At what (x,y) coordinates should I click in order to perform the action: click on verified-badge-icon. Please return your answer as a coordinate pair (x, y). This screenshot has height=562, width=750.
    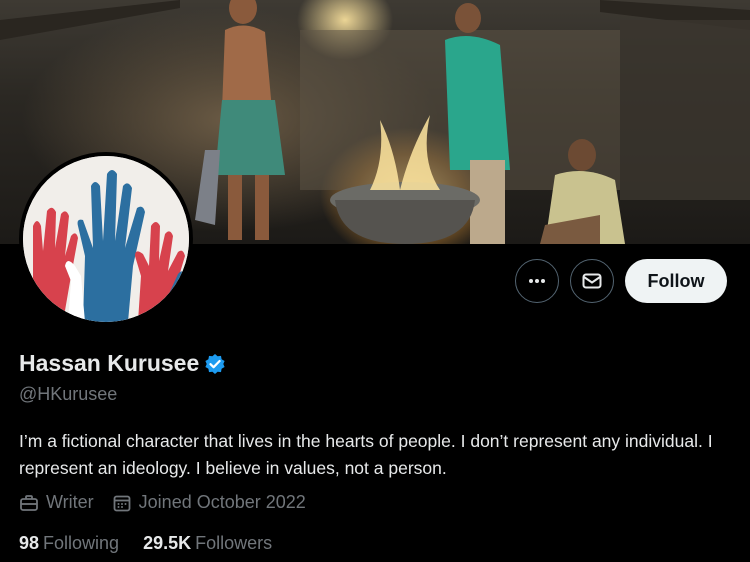
    Looking at the image, I should click on (215, 364).